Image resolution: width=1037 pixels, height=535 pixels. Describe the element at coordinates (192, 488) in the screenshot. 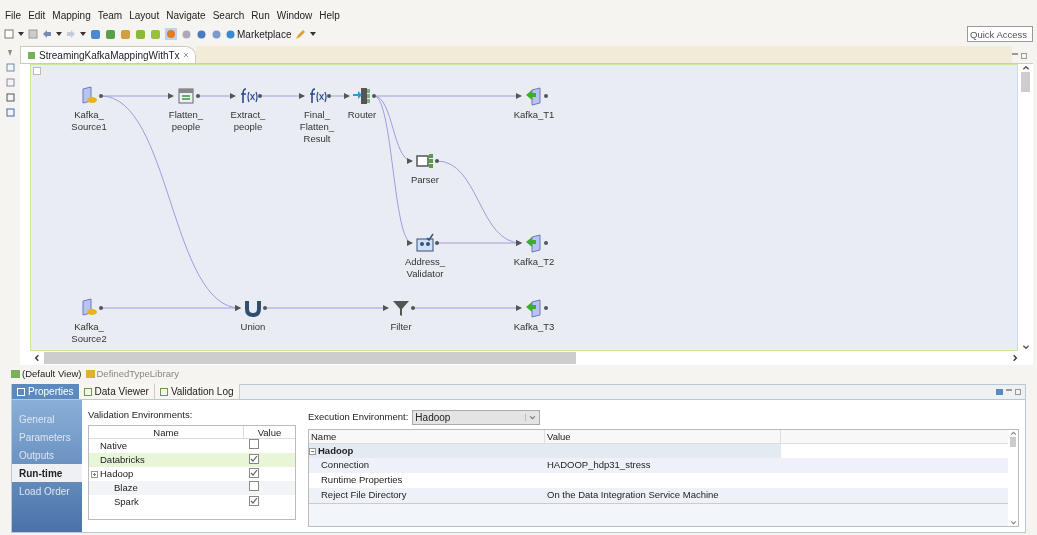

I see `table-row: Blaze` at that location.